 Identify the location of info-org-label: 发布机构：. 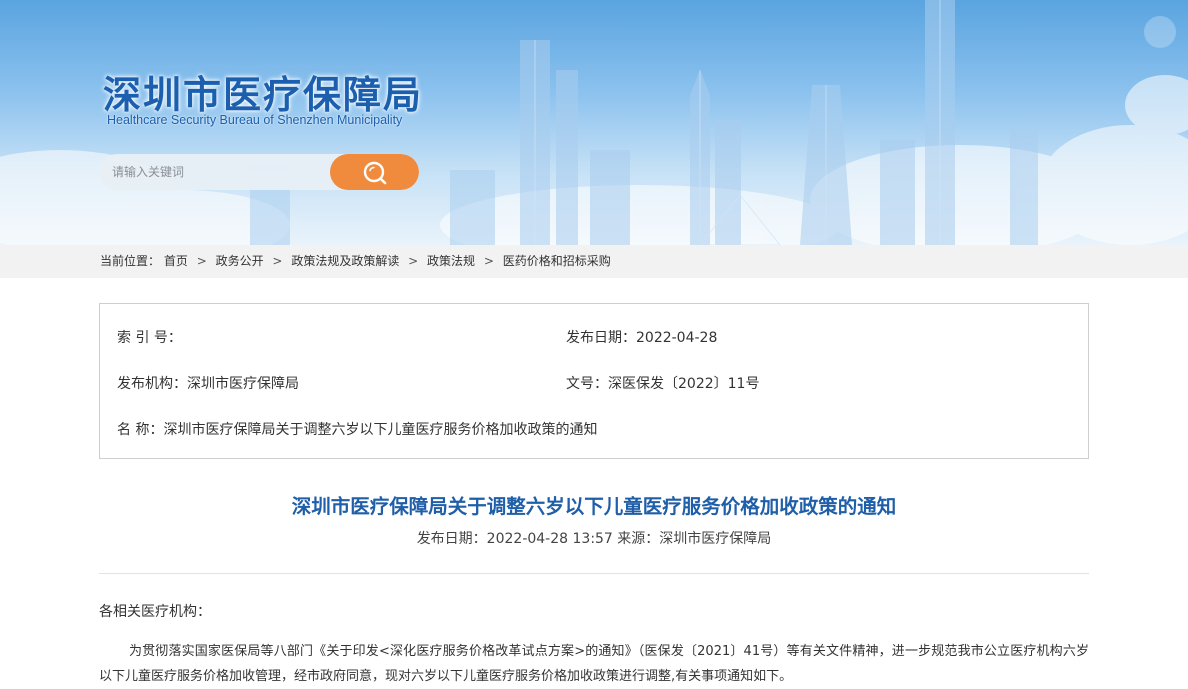
(152, 384).